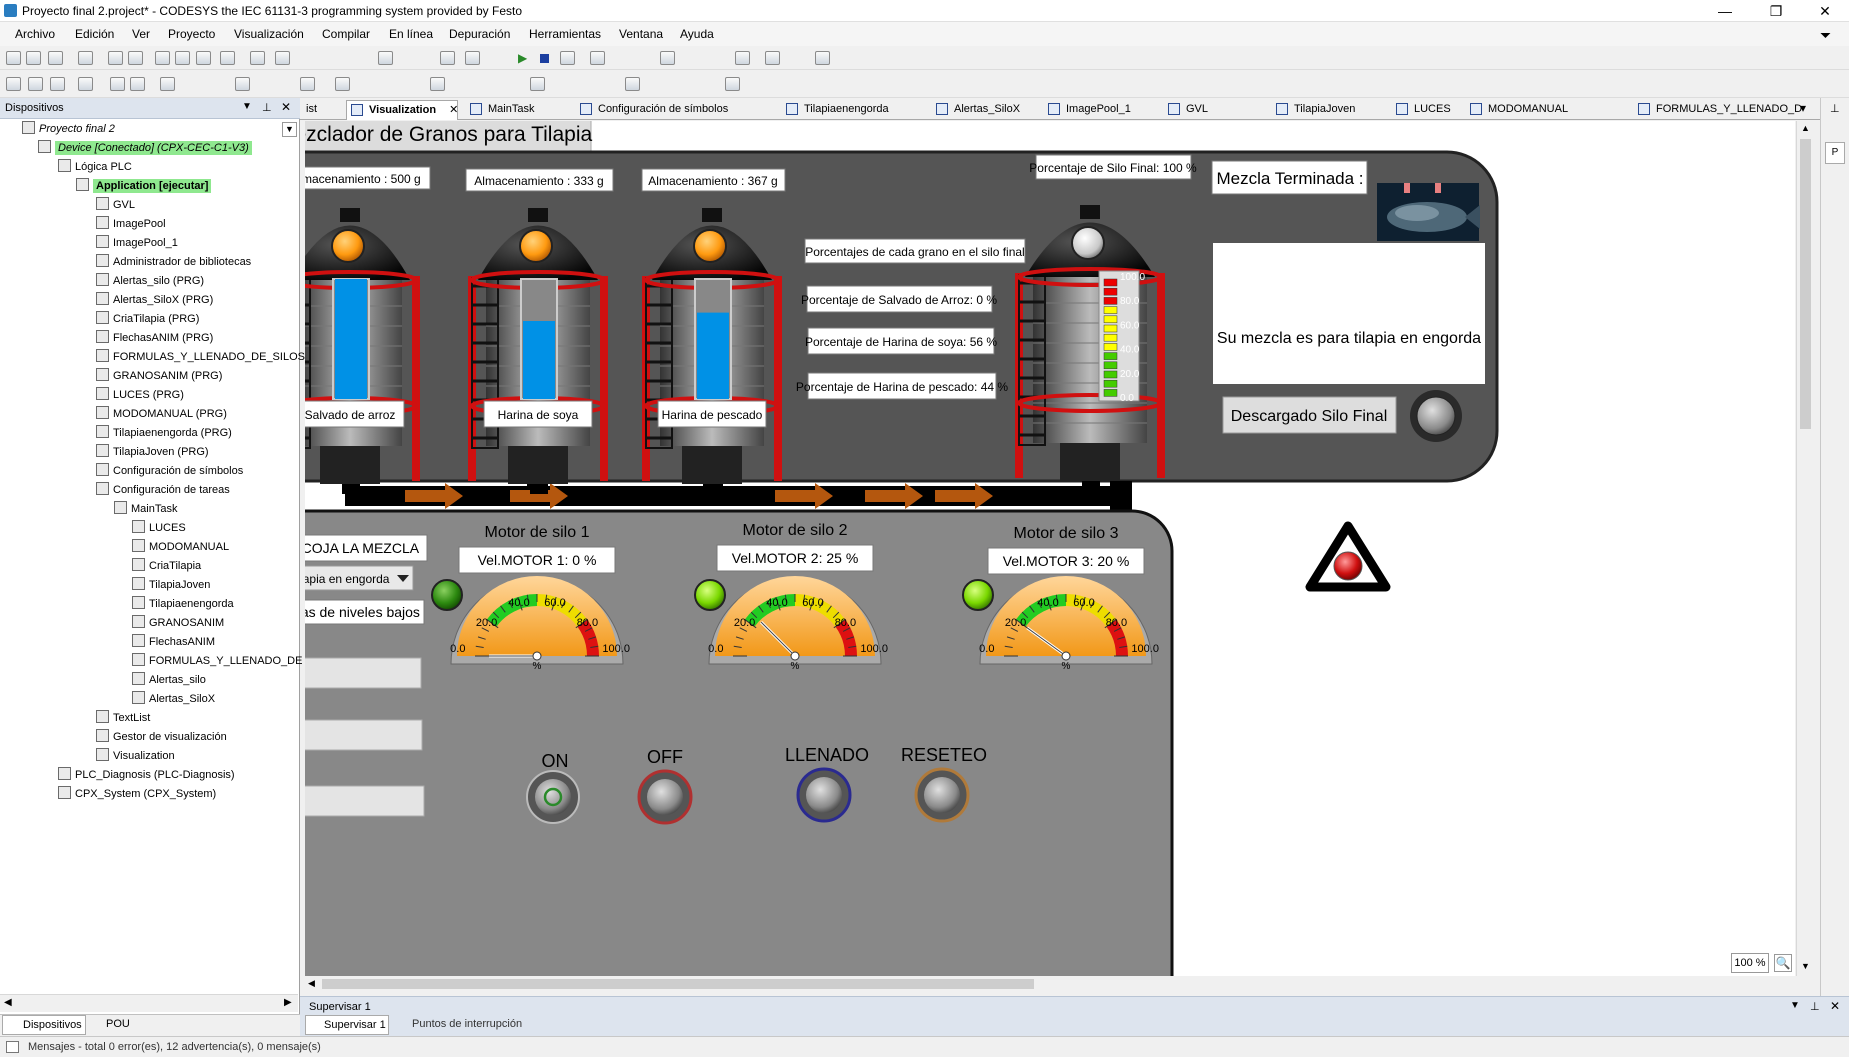  Describe the element at coordinates (135, 58) in the screenshot. I see `redo-icon` at that location.